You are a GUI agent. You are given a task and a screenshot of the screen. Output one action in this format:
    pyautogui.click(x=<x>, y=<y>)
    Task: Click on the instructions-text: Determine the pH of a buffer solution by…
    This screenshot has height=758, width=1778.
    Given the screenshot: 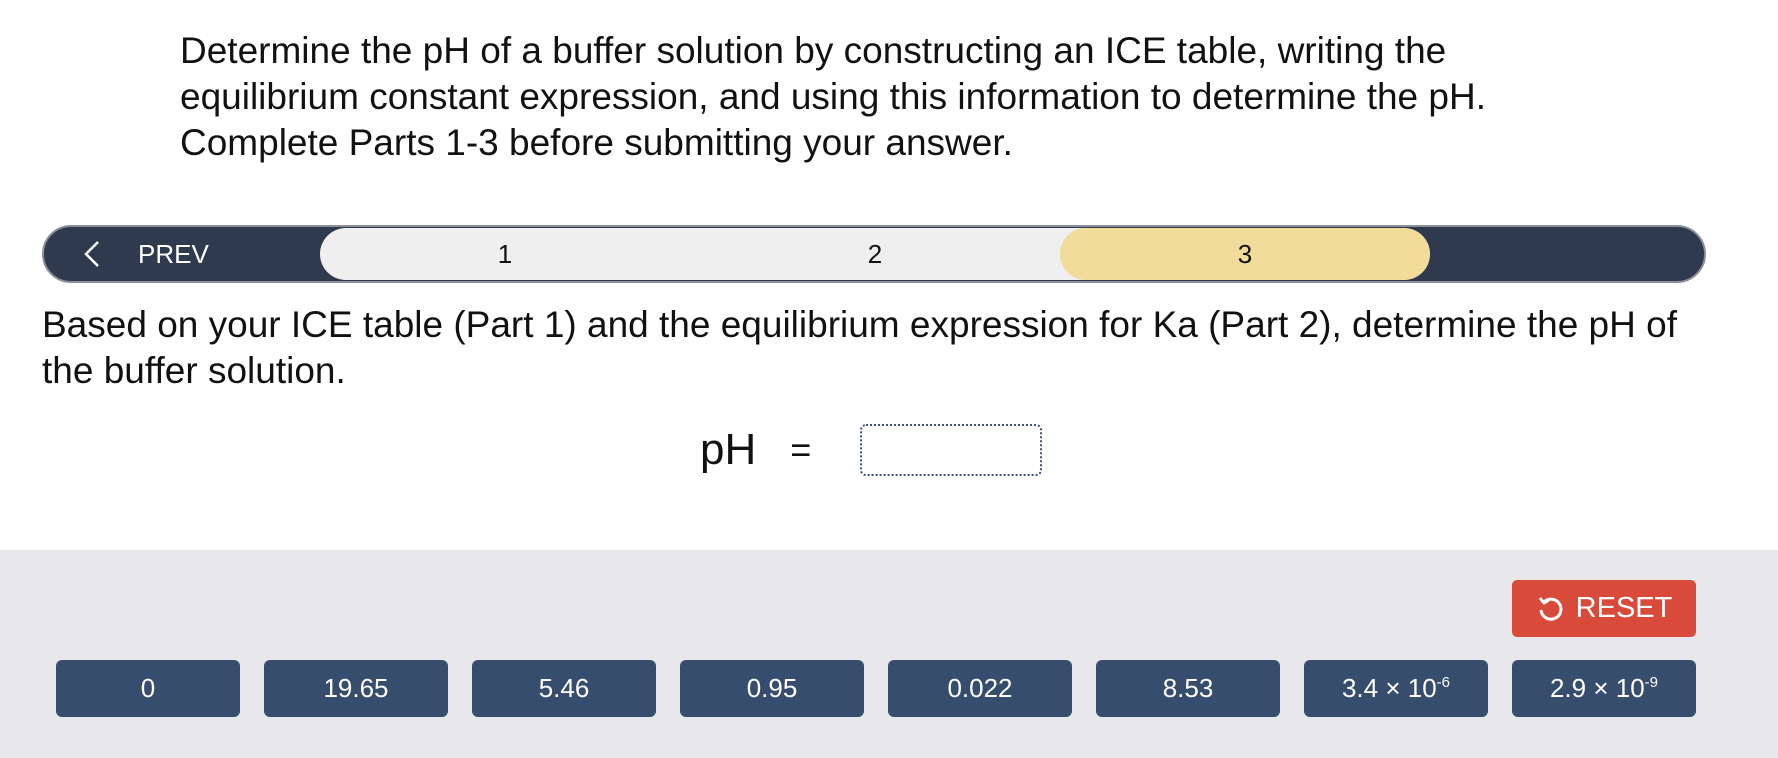 What is the action you would take?
    pyautogui.click(x=833, y=96)
    